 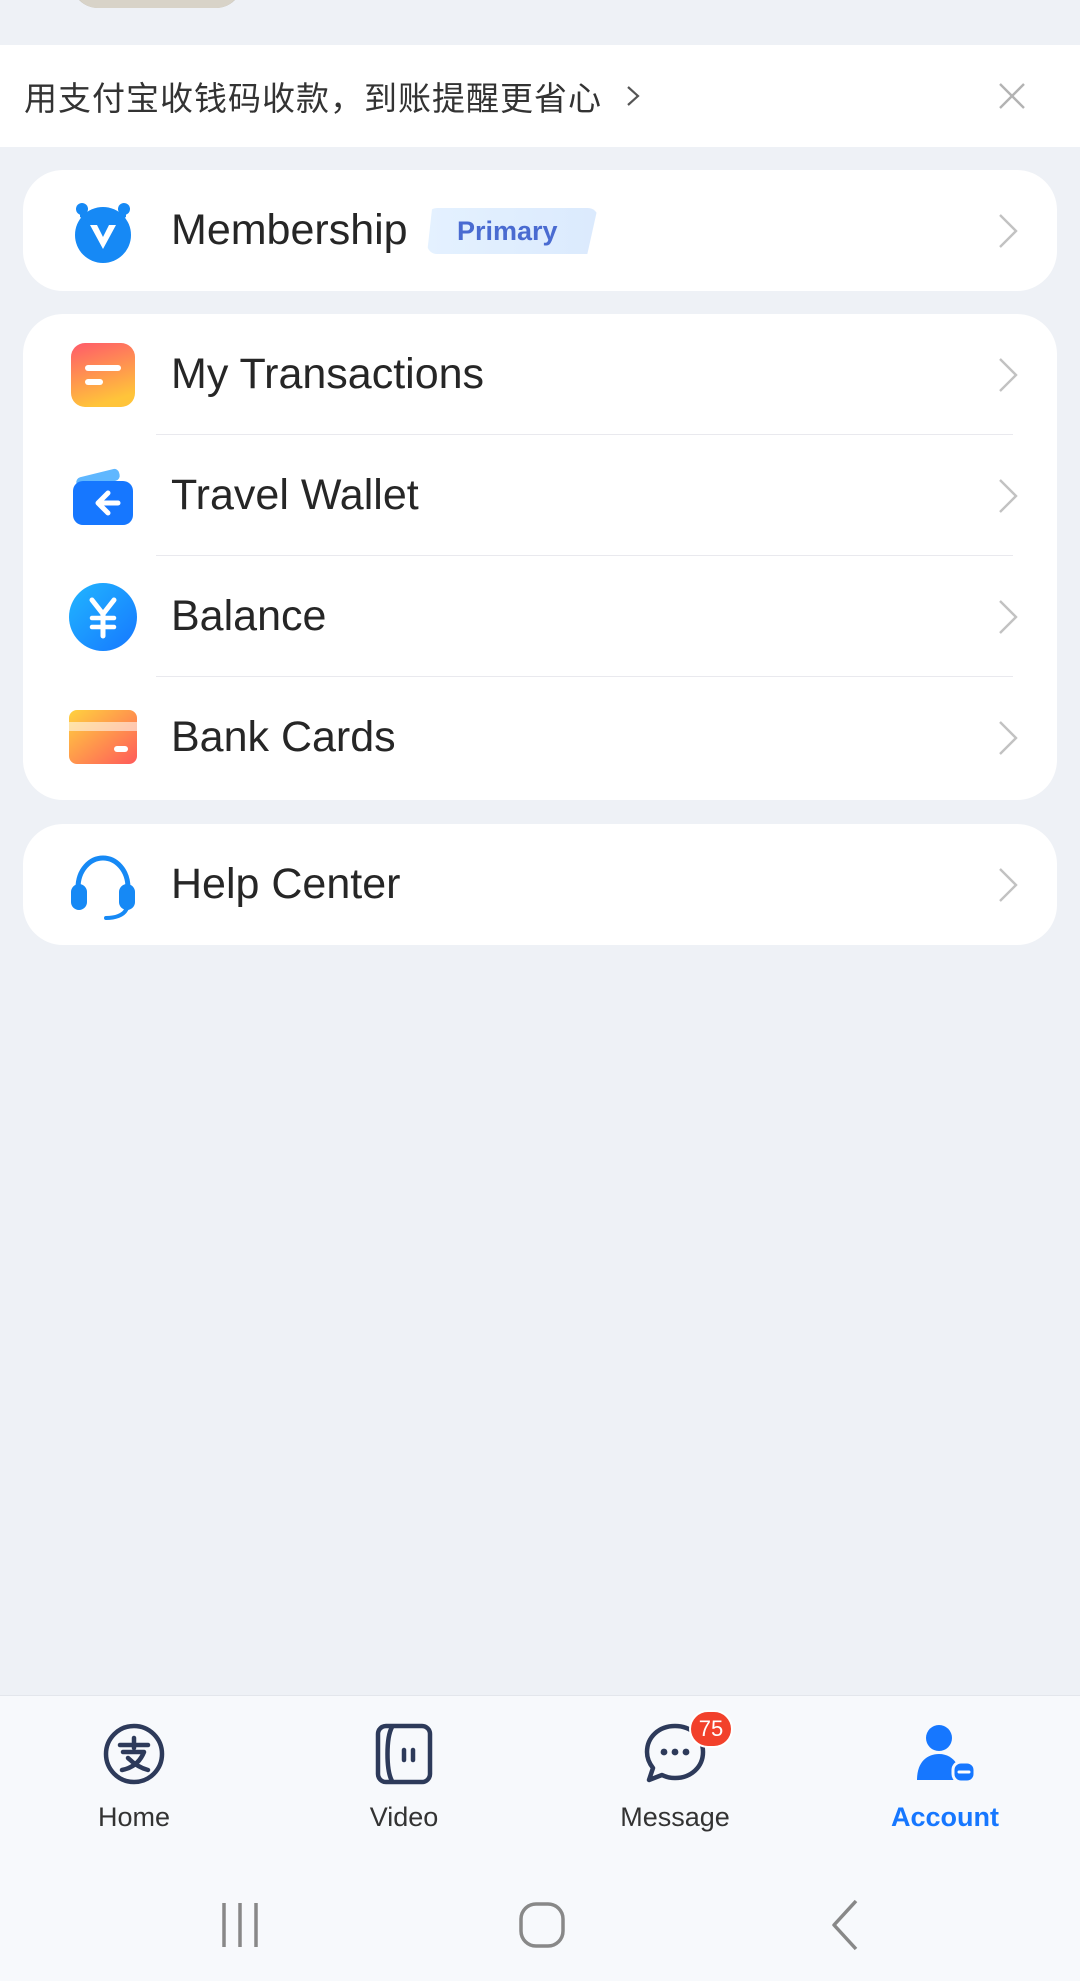 I want to click on account-icon, so click(x=945, y=1754).